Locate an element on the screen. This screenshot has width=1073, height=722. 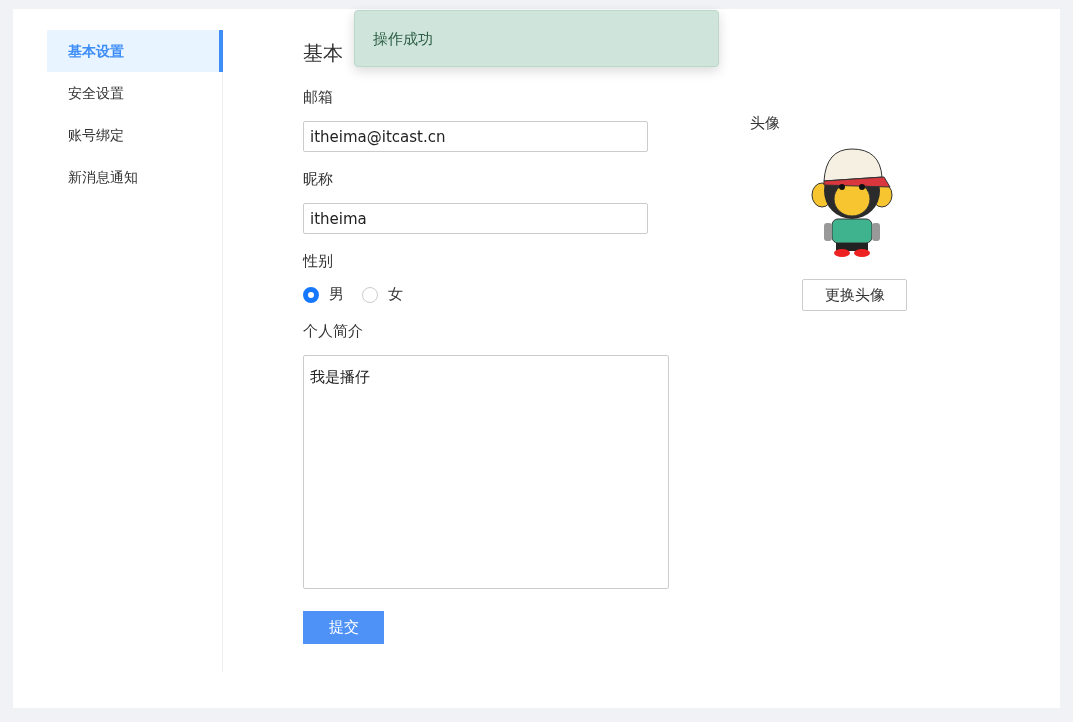
radio-label: 女 is located at coordinates (395, 294).